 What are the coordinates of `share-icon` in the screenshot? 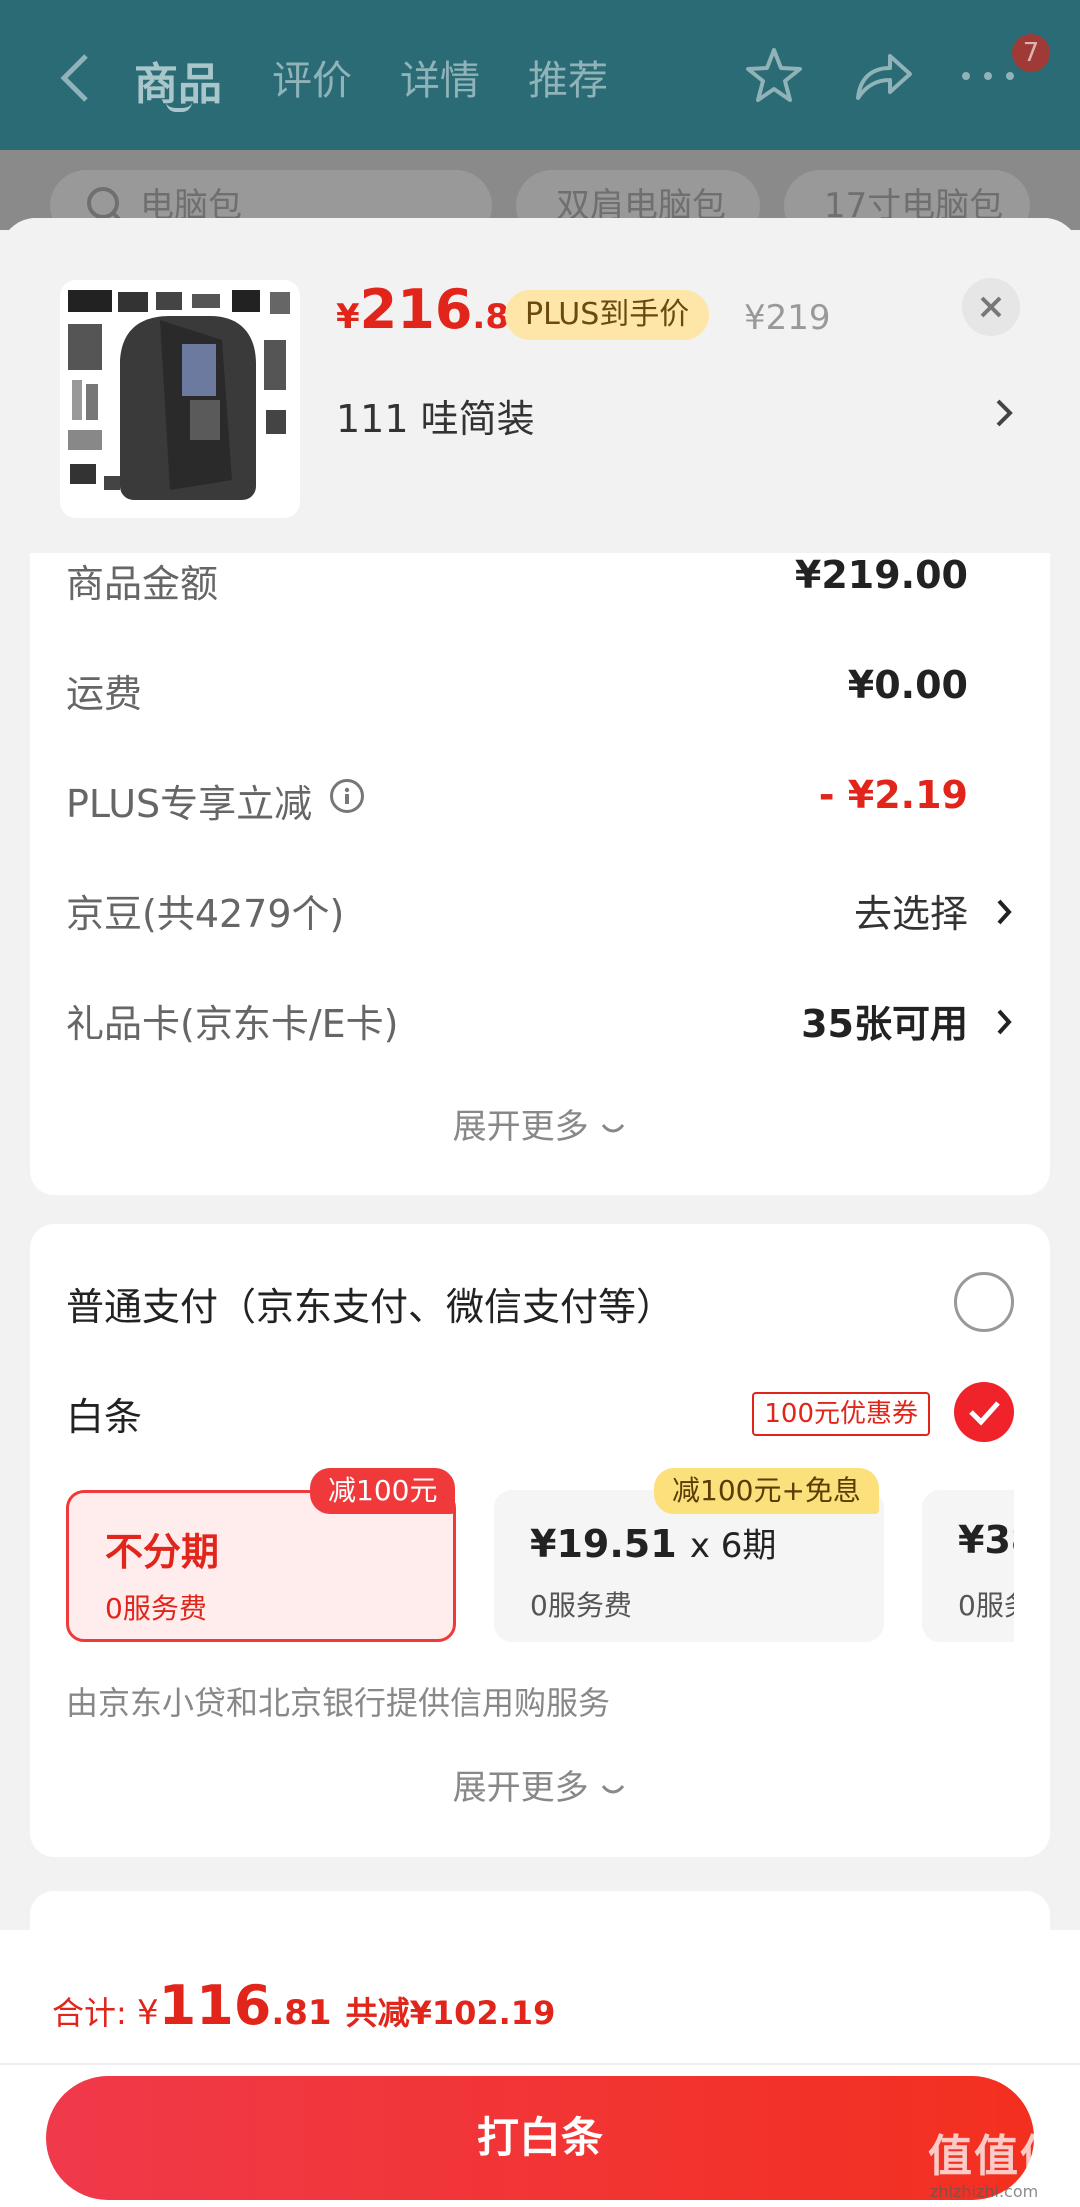 It's located at (882, 76).